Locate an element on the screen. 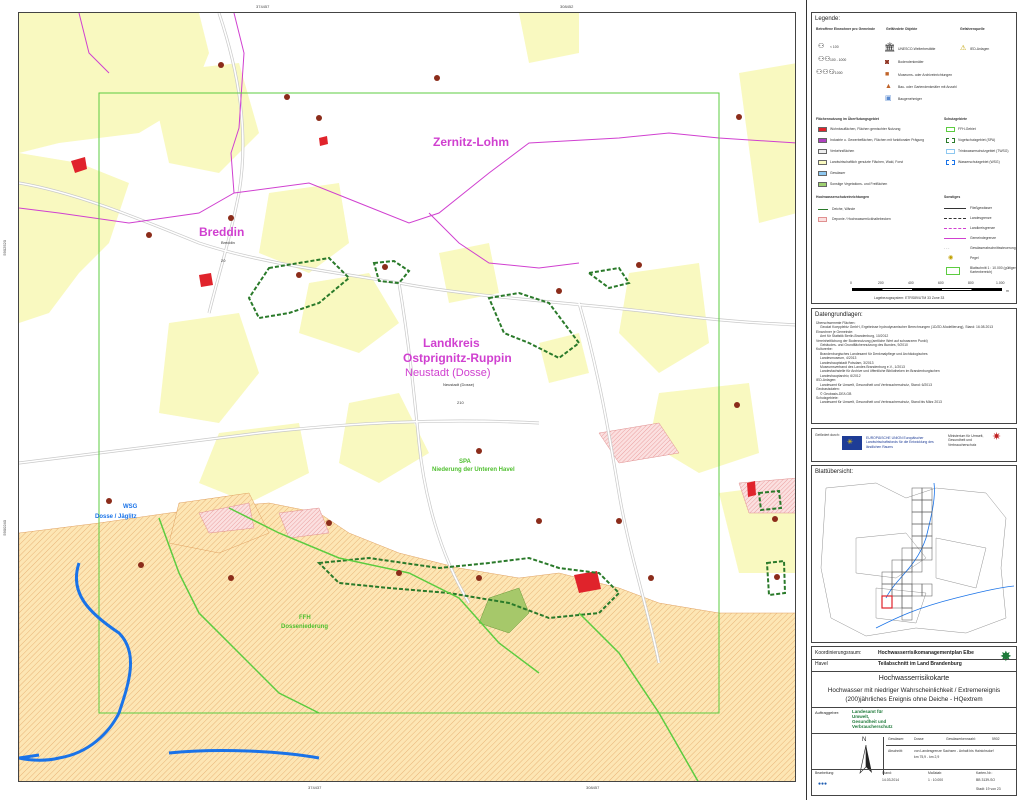  legend-other-4: Gemeindegrenze is located at coordinates (983, 238).